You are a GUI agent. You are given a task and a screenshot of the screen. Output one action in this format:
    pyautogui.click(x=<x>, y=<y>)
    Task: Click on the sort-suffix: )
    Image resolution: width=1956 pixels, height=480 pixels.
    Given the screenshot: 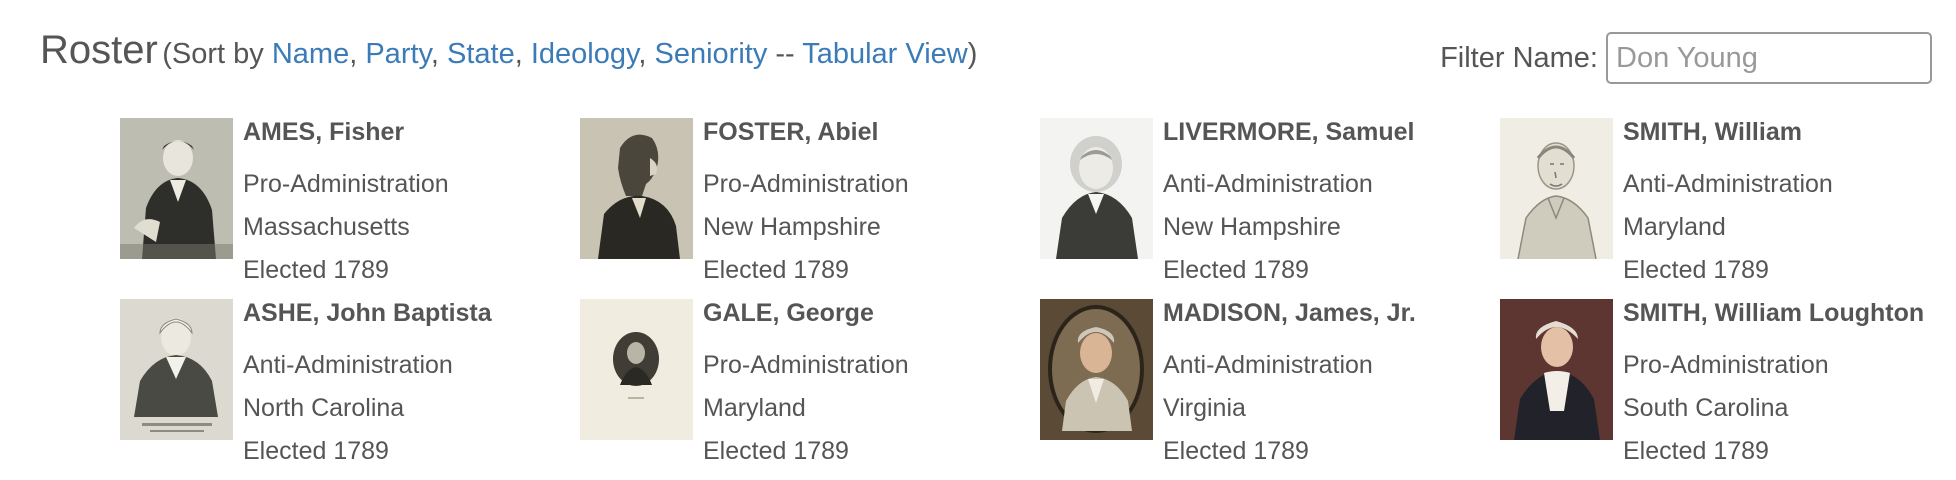 What is the action you would take?
    pyautogui.click(x=972, y=54)
    